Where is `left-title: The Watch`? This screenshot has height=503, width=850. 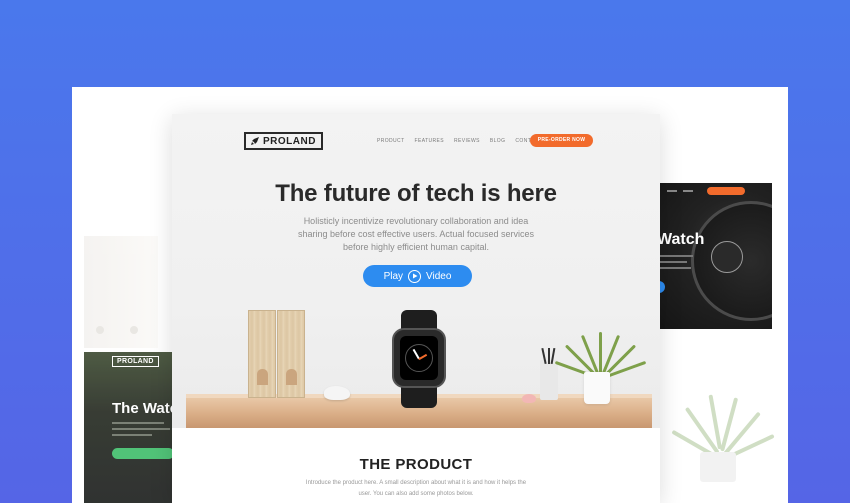
left-title: The Watch is located at coordinates (144, 408).